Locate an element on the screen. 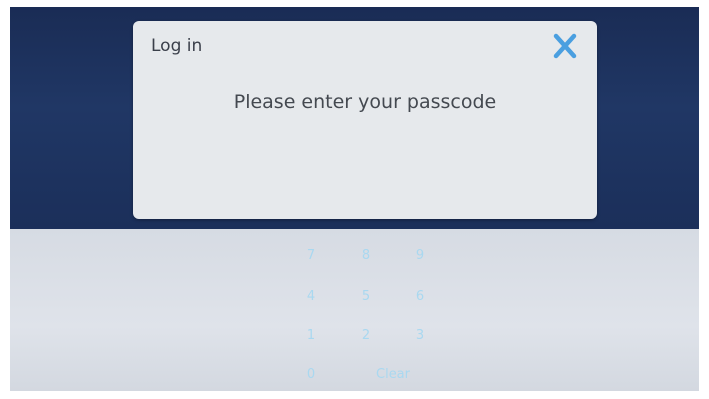  key-9: 9 is located at coordinates (420, 256).